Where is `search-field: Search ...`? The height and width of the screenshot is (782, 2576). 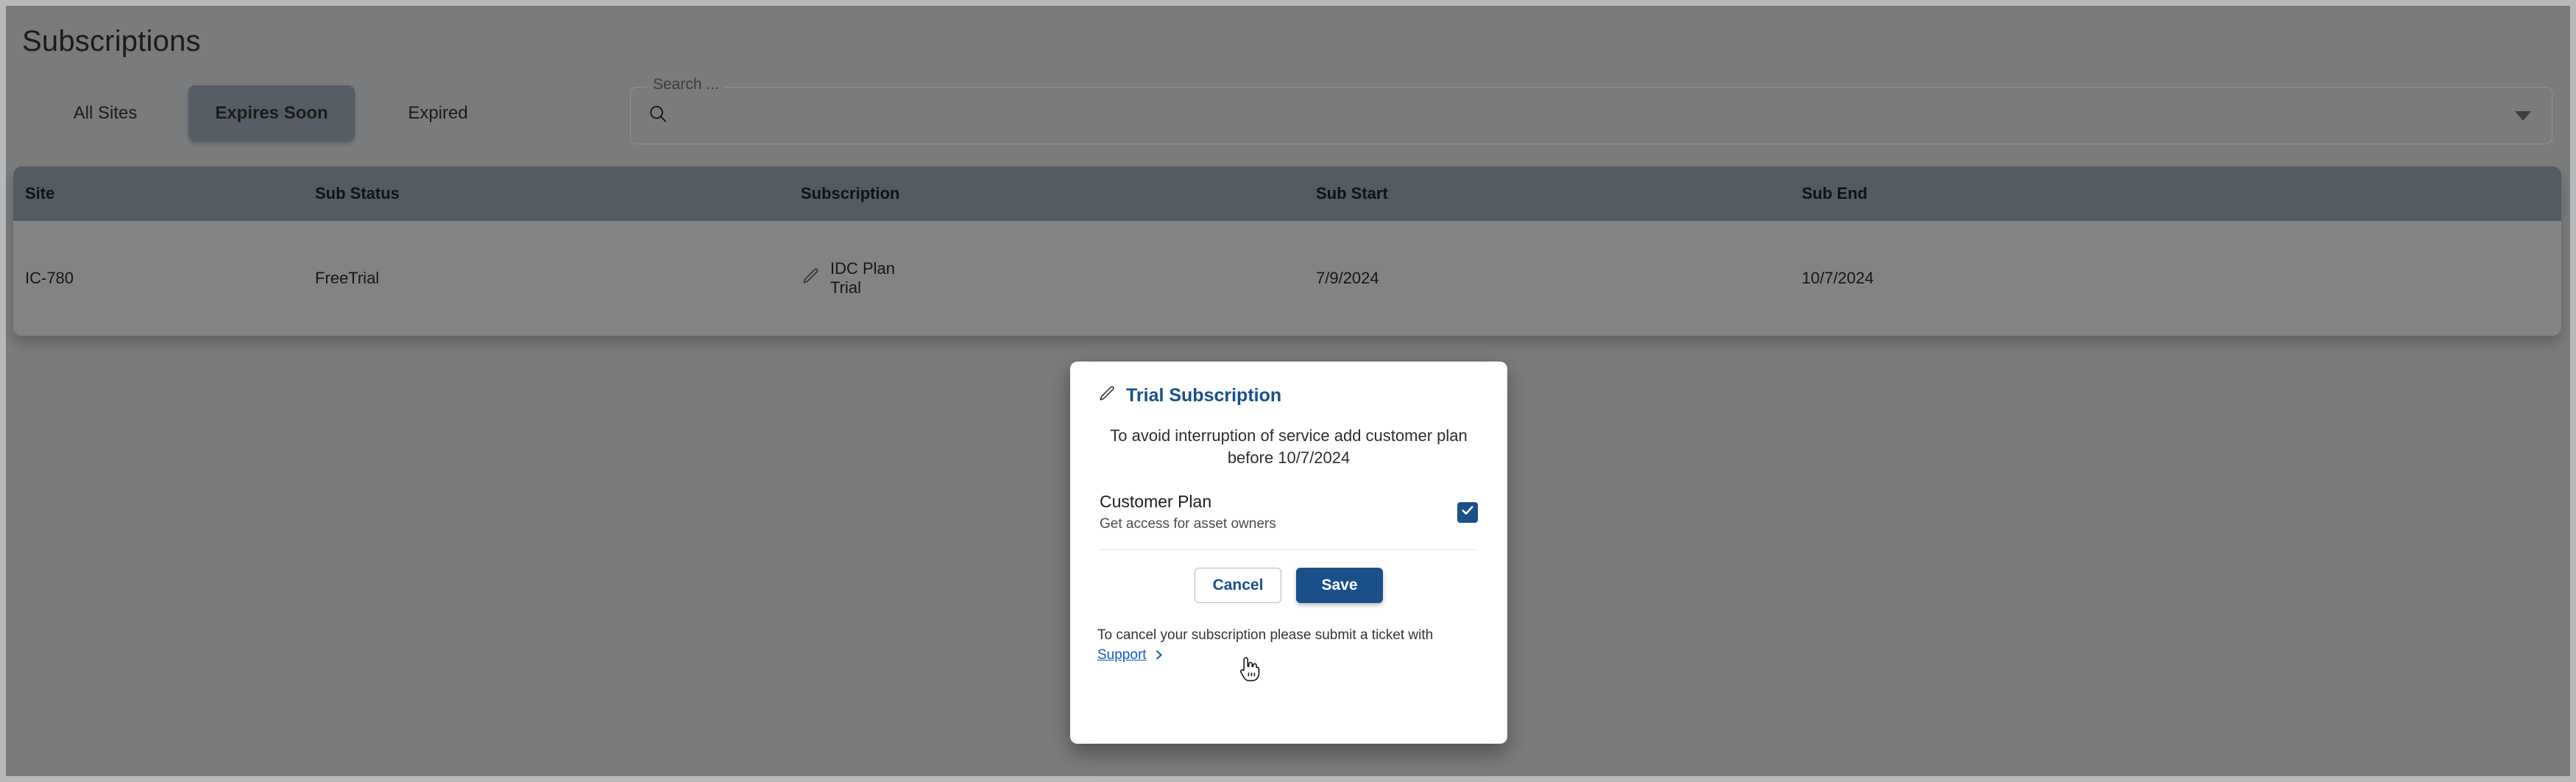 search-field: Search ... is located at coordinates (1591, 110).